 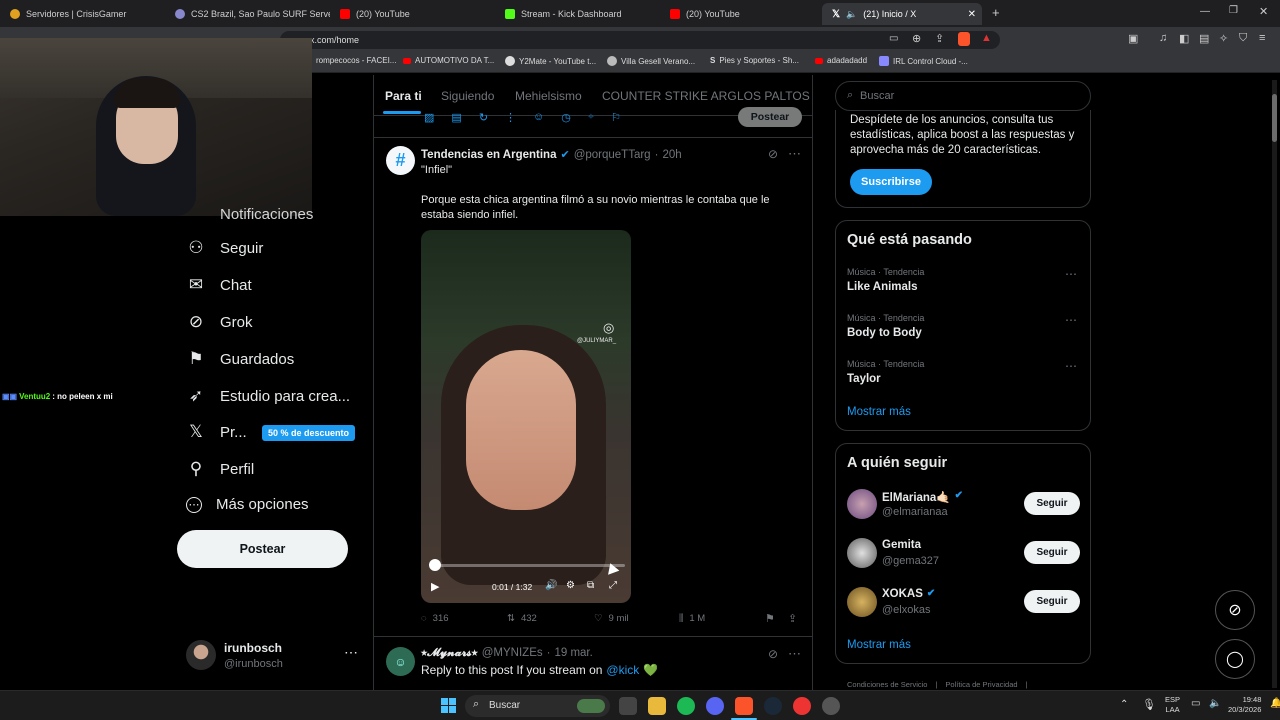 I want to click on emoji-icon: ☺, so click(x=538, y=117).